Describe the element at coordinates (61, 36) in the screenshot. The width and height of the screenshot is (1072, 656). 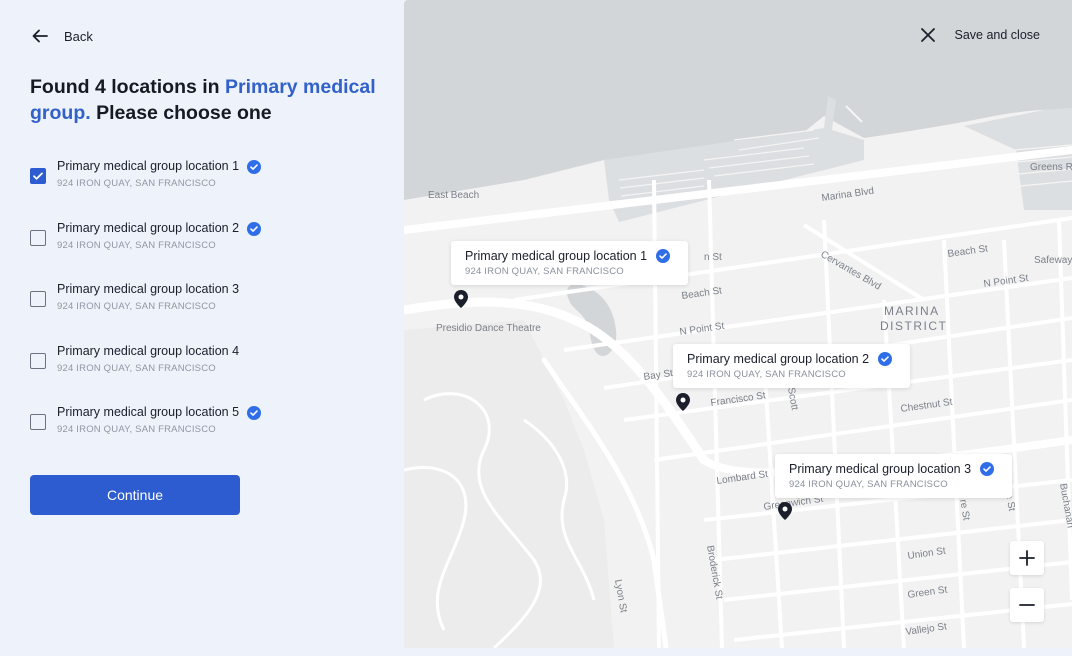
I see `back-button: Back` at that location.